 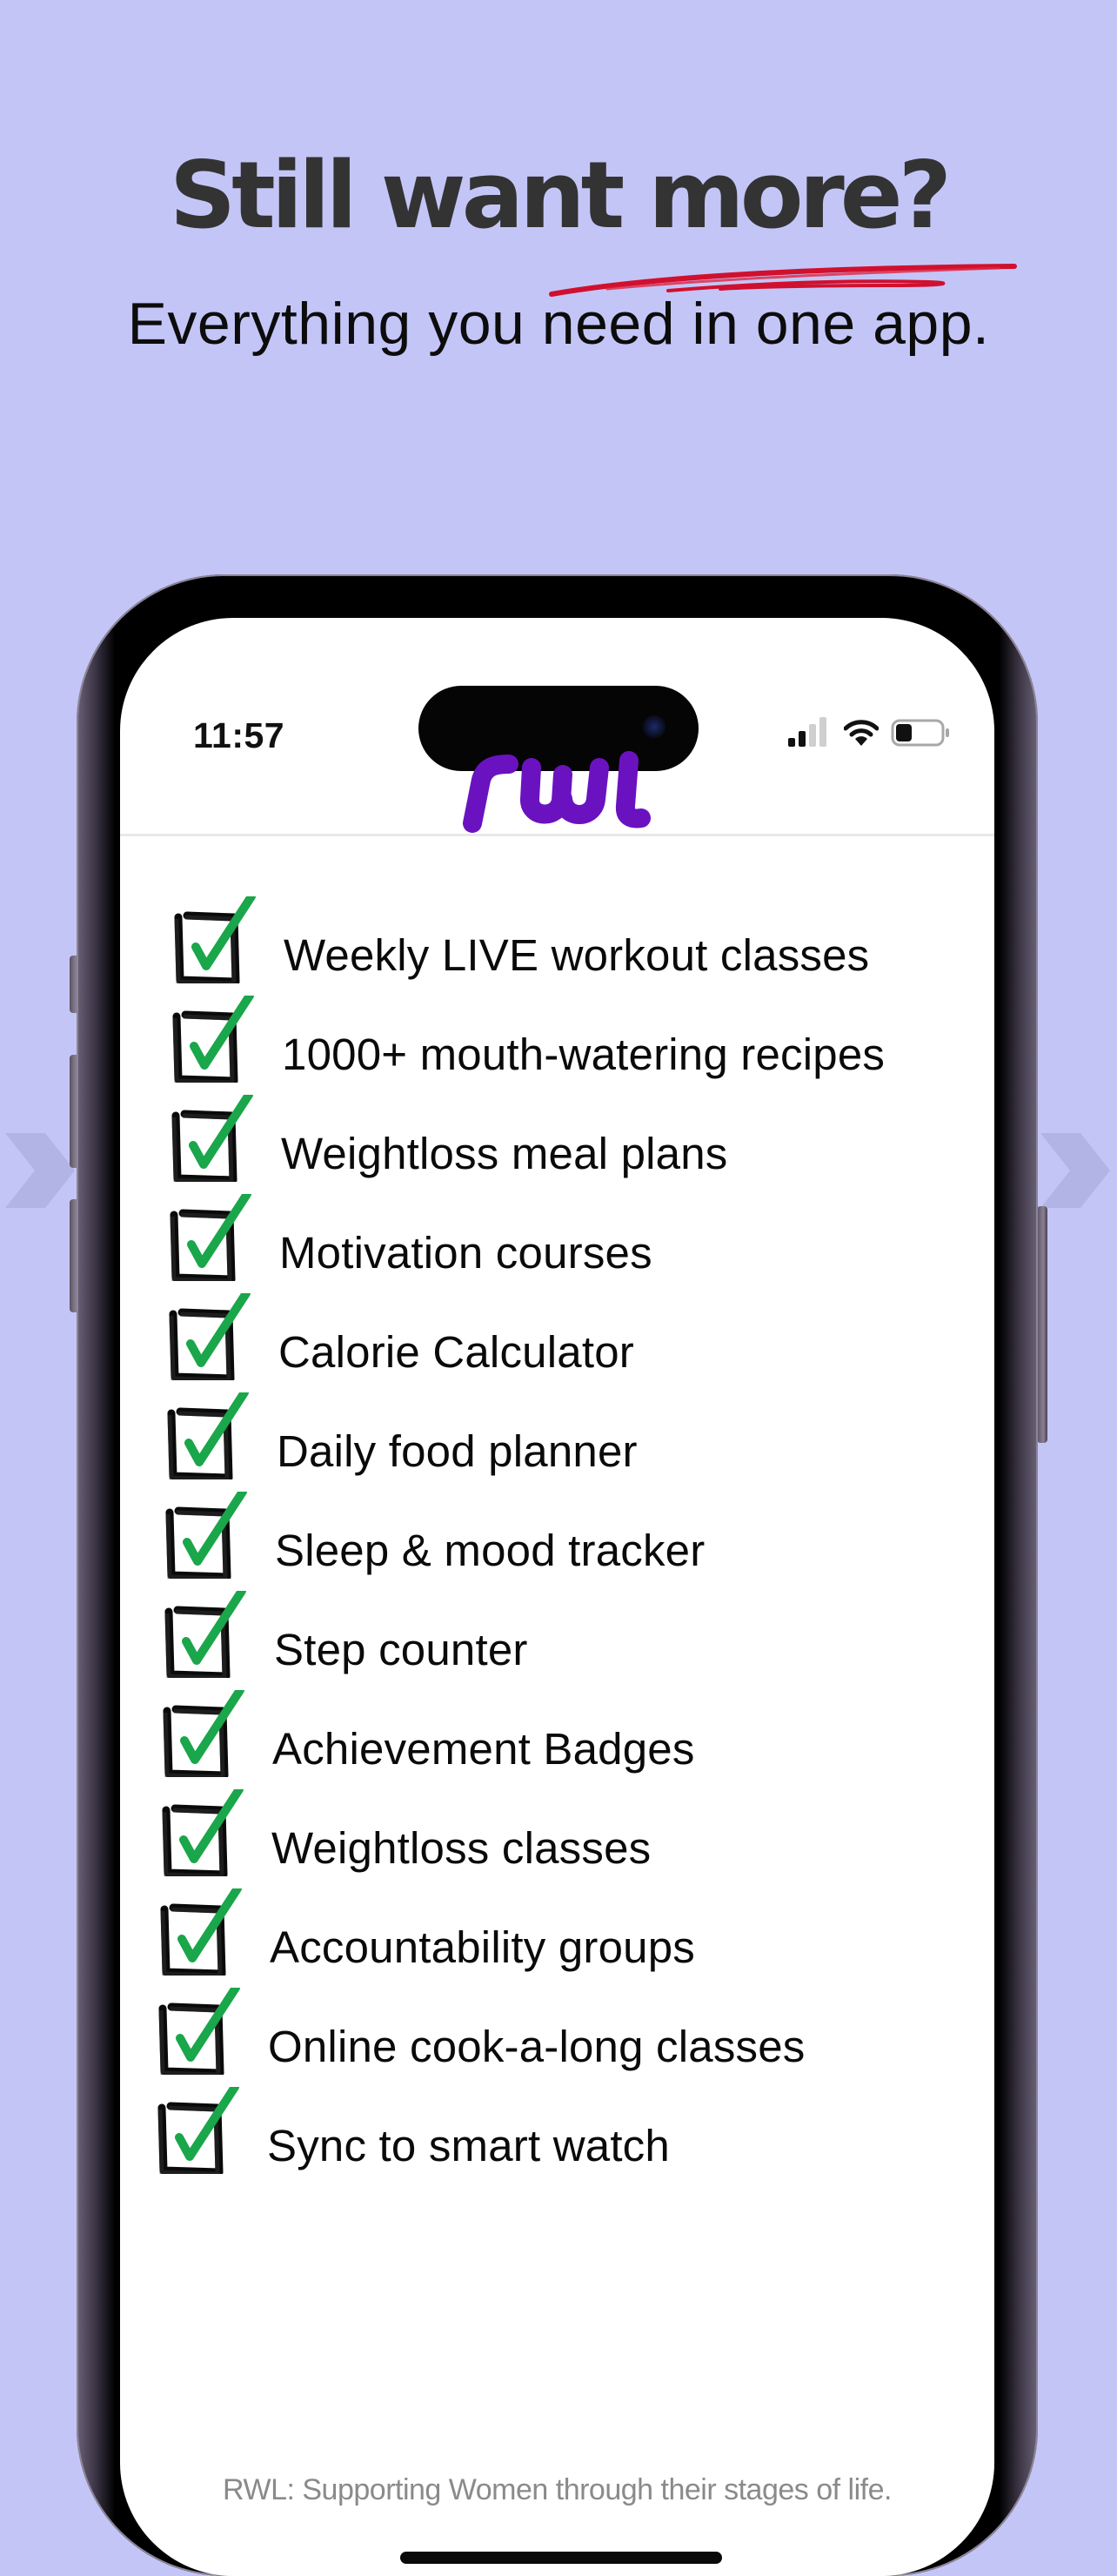 What do you see at coordinates (654, 727) in the screenshot?
I see `front-camera-icon` at bounding box center [654, 727].